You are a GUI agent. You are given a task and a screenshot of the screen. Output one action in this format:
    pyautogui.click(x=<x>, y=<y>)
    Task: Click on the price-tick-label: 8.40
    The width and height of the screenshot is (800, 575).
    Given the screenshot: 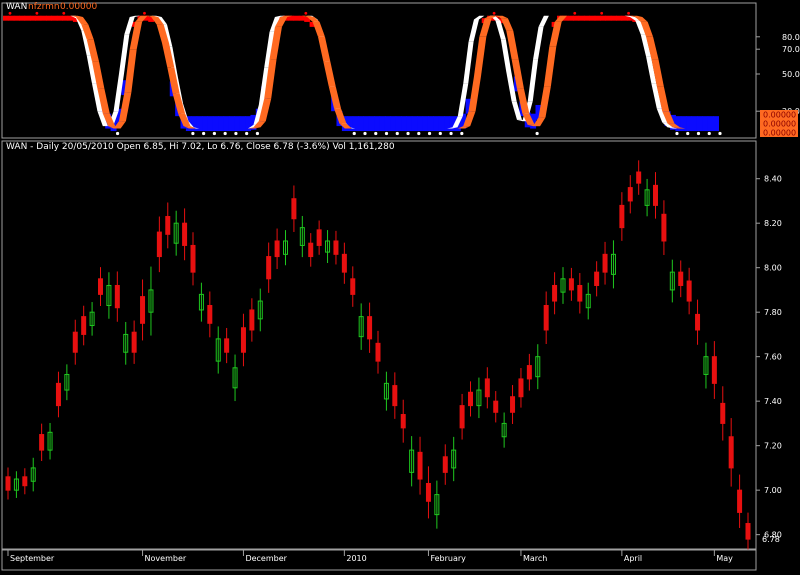 What is the action you would take?
    pyautogui.click(x=773, y=179)
    